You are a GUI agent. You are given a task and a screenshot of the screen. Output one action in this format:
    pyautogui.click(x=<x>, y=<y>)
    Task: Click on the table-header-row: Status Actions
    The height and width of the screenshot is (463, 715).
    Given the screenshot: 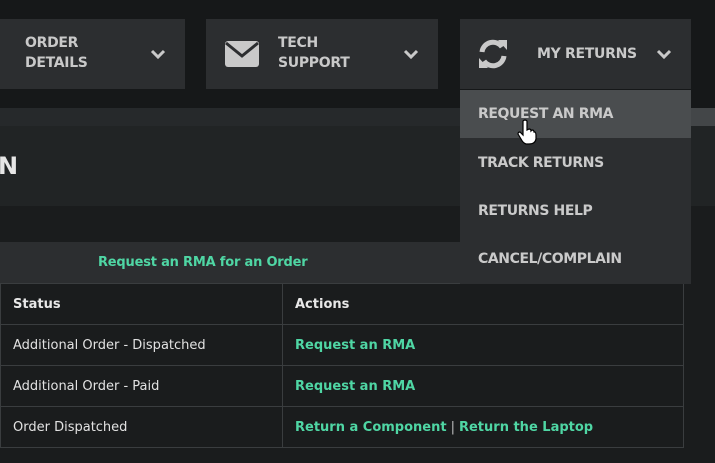 What is the action you would take?
    pyautogui.click(x=342, y=304)
    